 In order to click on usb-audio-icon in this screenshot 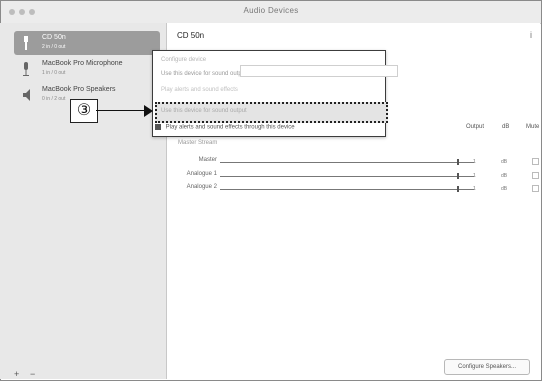, I will do `click(26, 43)`.